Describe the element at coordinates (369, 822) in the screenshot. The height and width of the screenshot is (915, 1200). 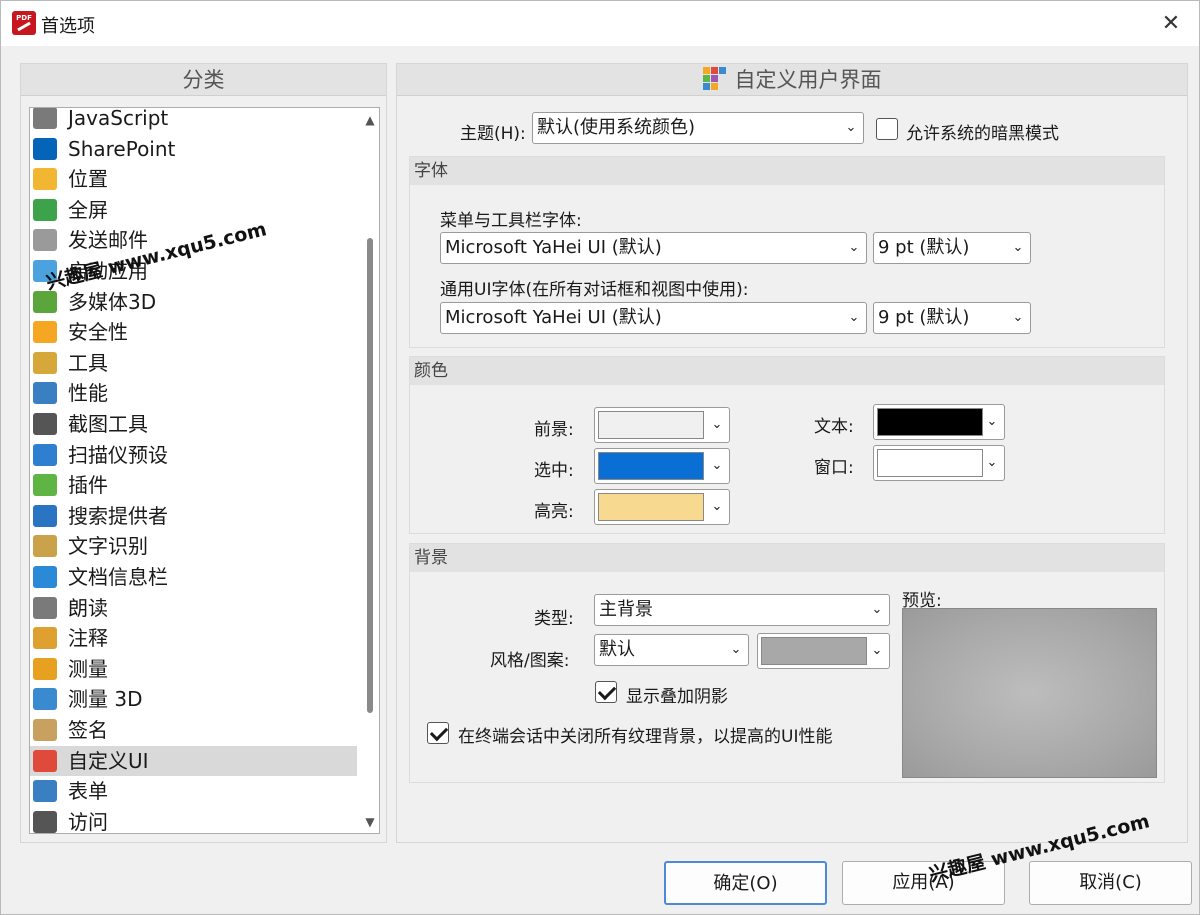
I see `scroll-down-icon: ▼` at that location.